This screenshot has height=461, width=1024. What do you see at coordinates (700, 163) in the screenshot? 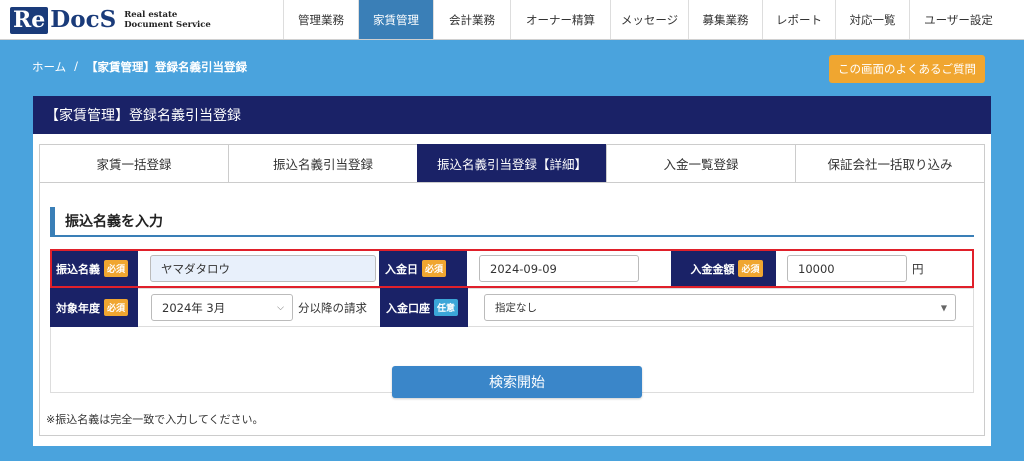
I see `tab-payment-list: 入金一覧登録` at bounding box center [700, 163].